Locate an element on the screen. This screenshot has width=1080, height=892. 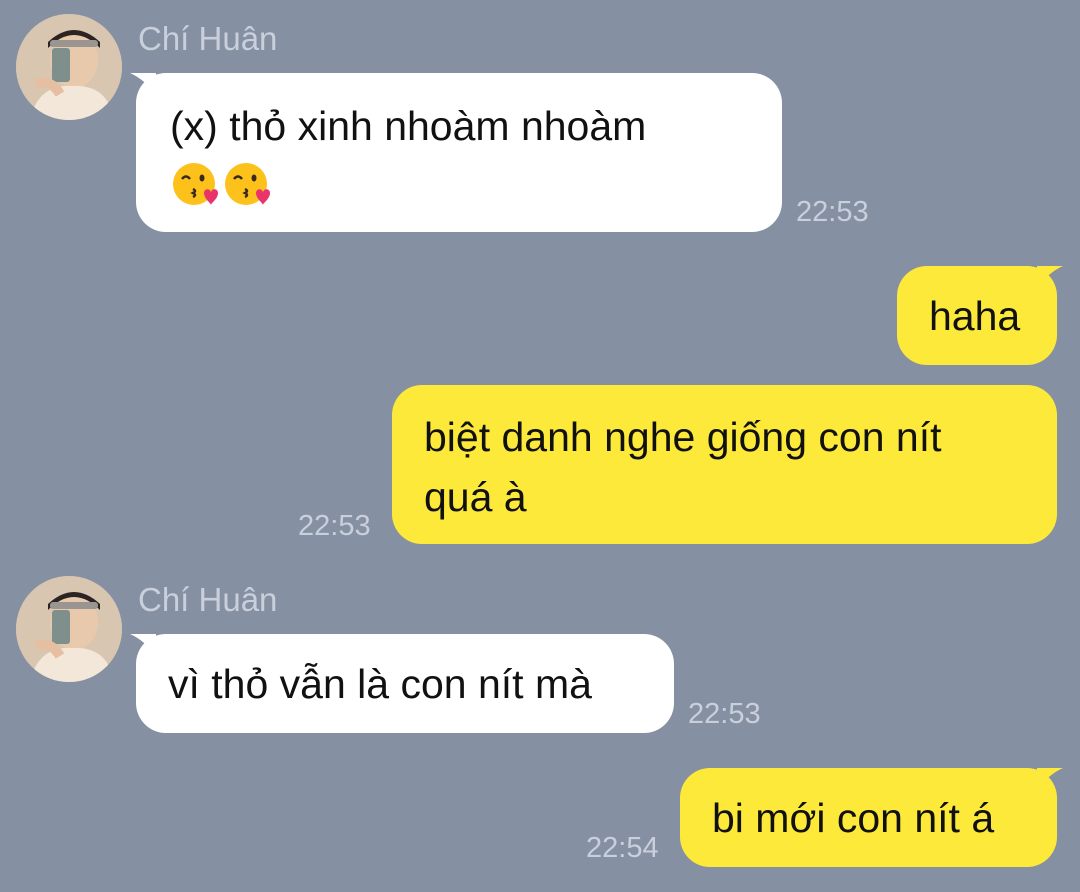
message-bubble-outgoing: bi mới con nít á is located at coordinates (871, 817).